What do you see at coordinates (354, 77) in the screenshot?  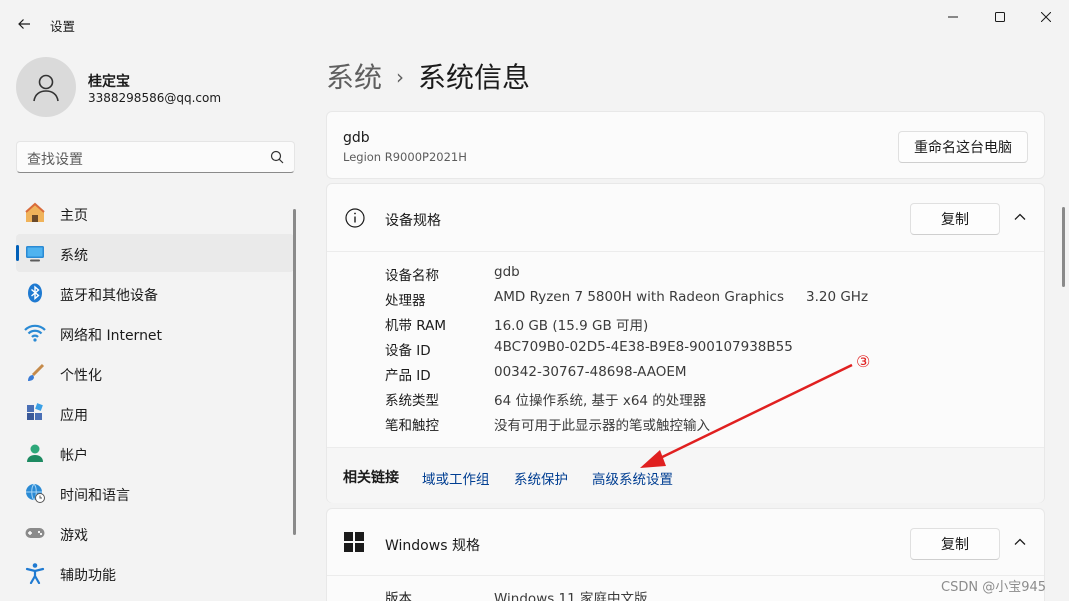 I see `breadcrumb-parent: 系统` at bounding box center [354, 77].